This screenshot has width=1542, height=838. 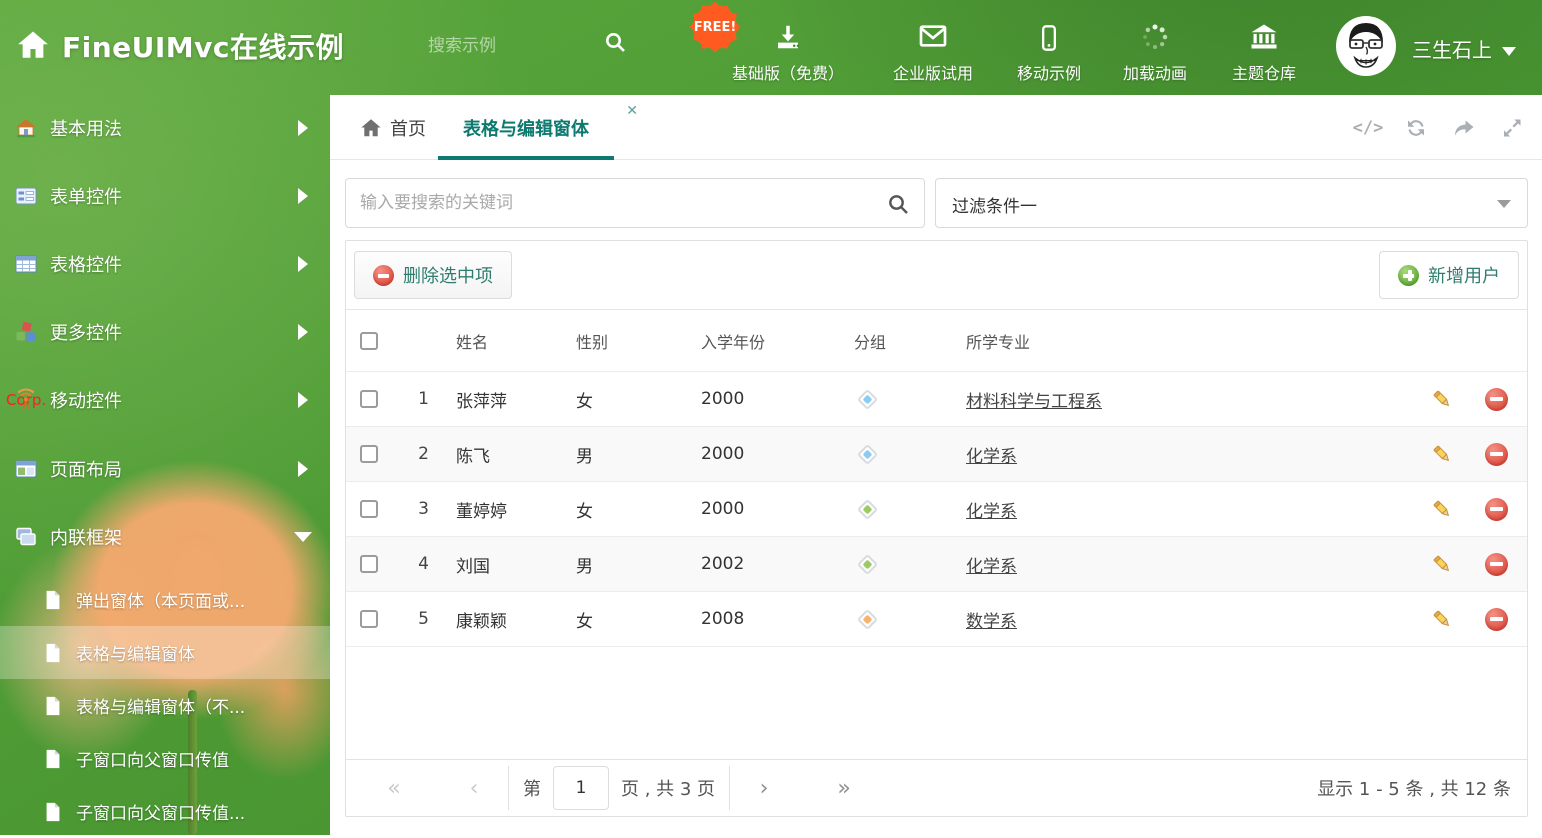 I want to click on source-code-icon: </>, so click(x=1368, y=128).